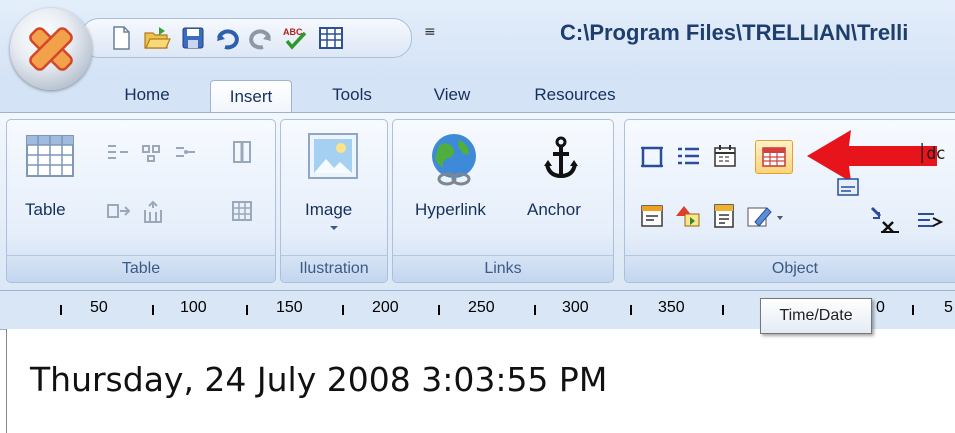 The image size is (955, 433). I want to click on distribute-icon, so click(153, 212).